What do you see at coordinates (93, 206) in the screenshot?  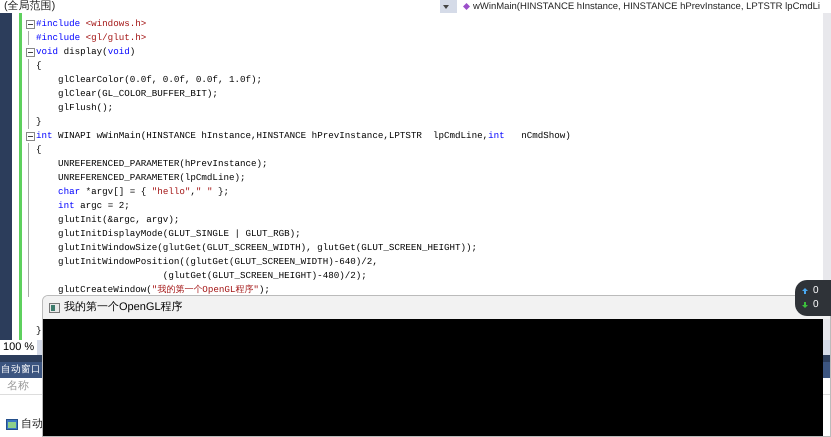 I see `code-line: int argc = 2;` at bounding box center [93, 206].